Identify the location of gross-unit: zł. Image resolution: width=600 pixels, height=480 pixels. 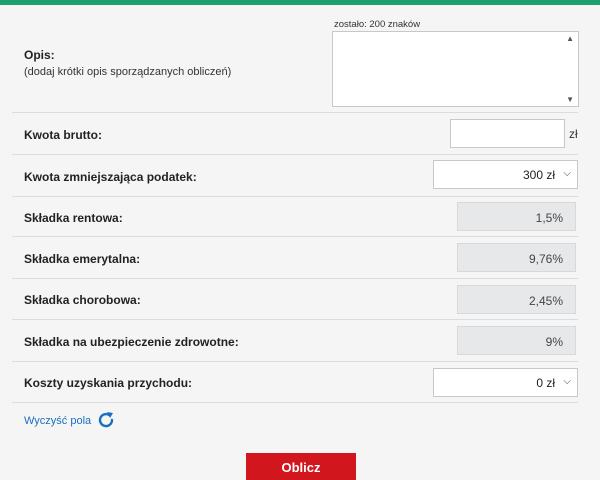
(573, 134).